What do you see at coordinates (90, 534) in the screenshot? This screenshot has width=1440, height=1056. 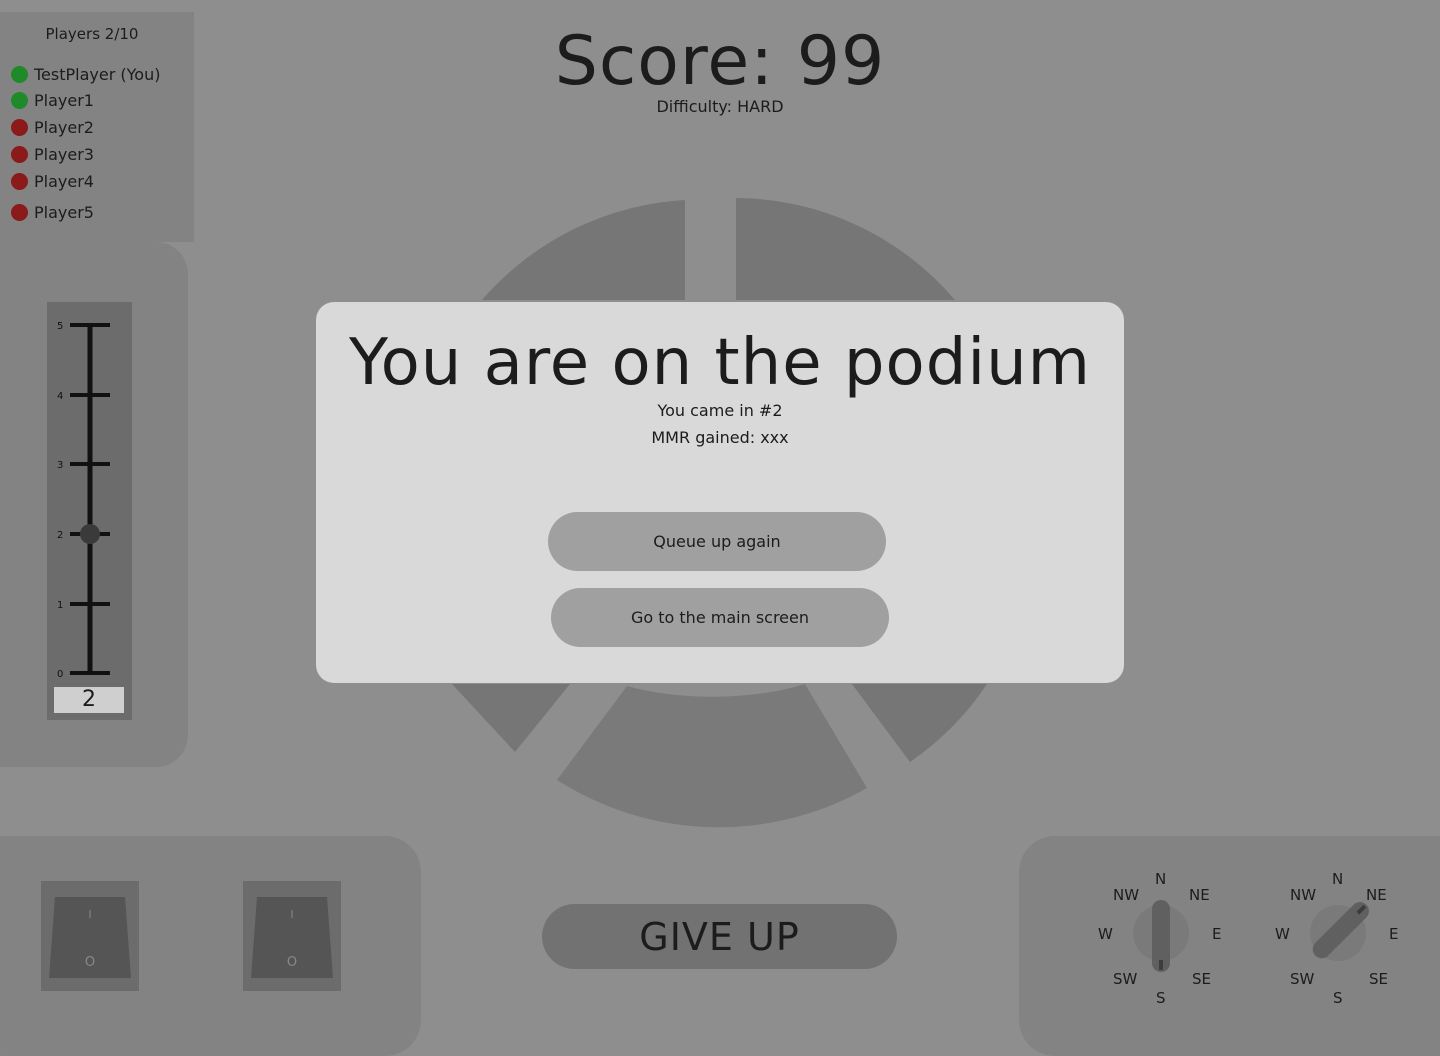 I see `slider-handle` at bounding box center [90, 534].